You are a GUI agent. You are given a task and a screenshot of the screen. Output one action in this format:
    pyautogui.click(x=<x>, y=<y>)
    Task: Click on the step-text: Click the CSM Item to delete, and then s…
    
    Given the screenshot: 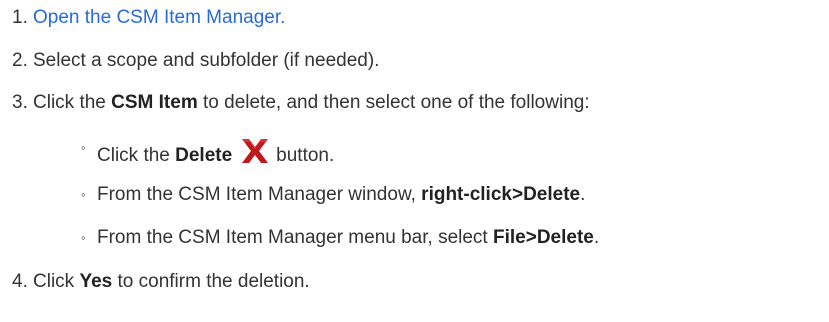 What is the action you would take?
    pyautogui.click(x=311, y=103)
    